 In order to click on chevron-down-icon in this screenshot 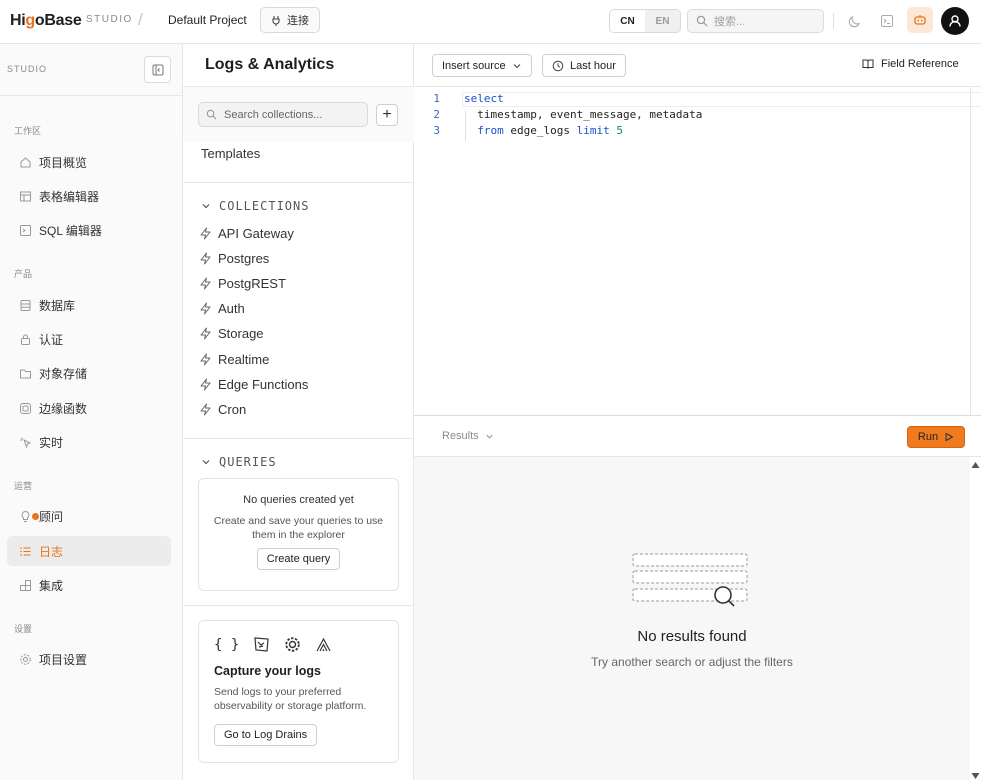, I will do `click(206, 462)`.